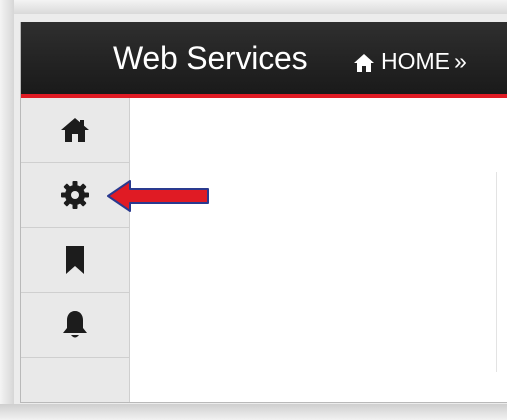  I want to click on sidebar-item-bookmarks, so click(75, 260).